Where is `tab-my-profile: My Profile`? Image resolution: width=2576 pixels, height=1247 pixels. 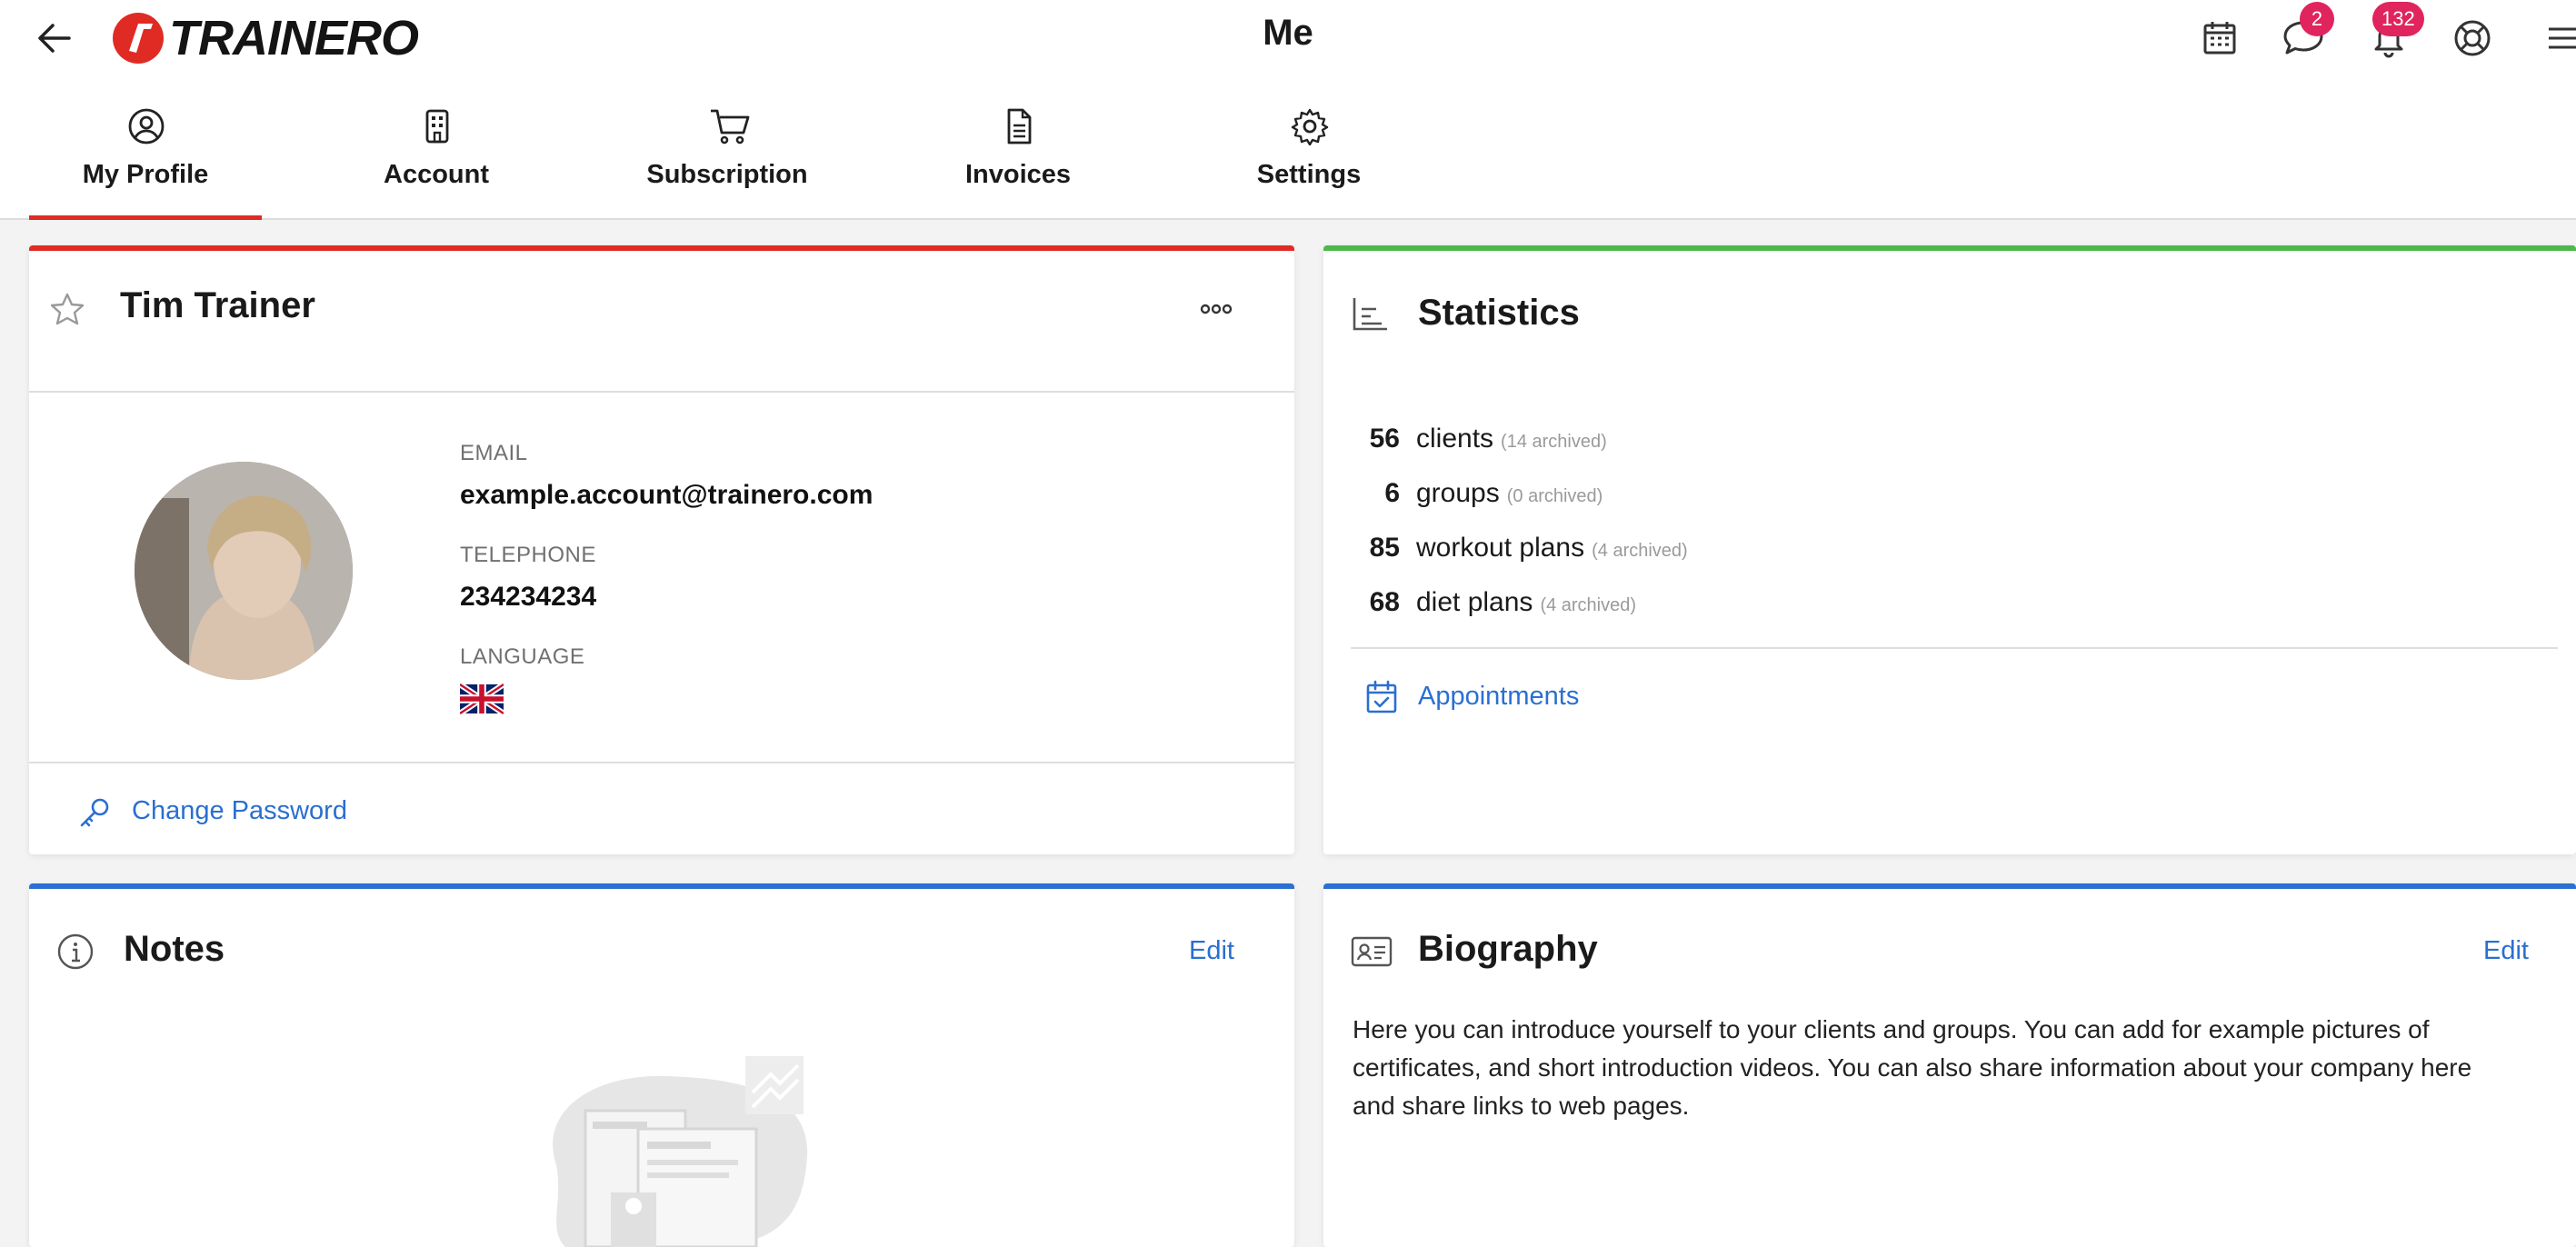
tab-my-profile: My Profile is located at coordinates (145, 160).